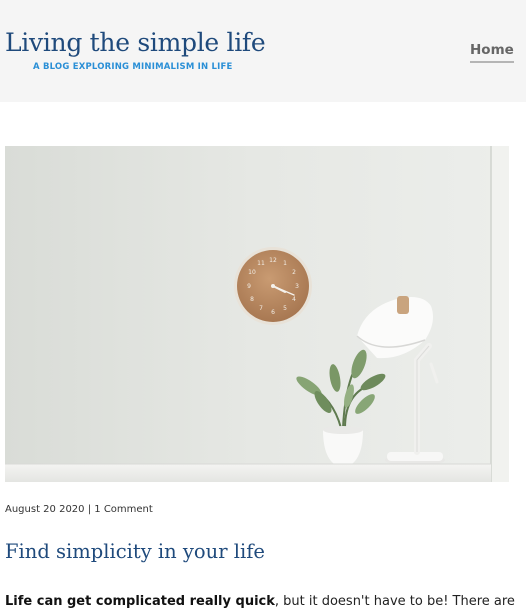 This screenshot has height=614, width=526. I want to click on svg-text: 9, so click(249, 286).